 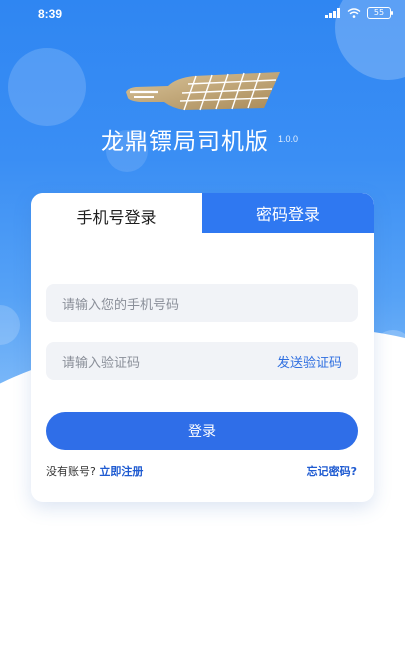 I want to click on app-version: 1.0.0, so click(x=288, y=139).